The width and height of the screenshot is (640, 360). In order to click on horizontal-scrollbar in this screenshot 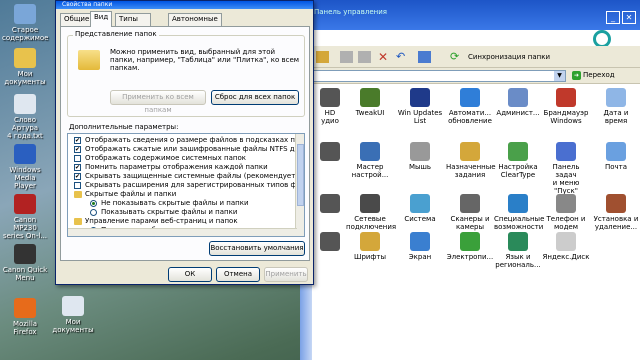, I will do `click(182, 232)`.